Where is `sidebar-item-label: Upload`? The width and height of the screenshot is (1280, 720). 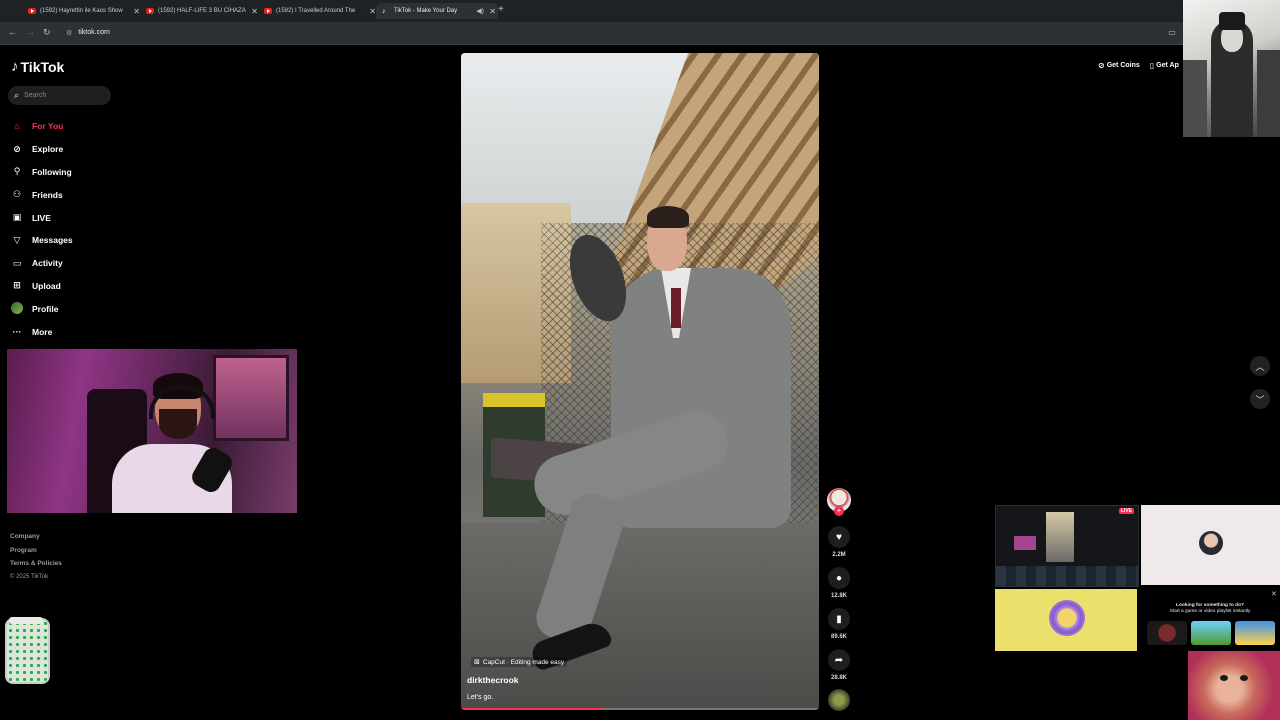 sidebar-item-label: Upload is located at coordinates (46, 285).